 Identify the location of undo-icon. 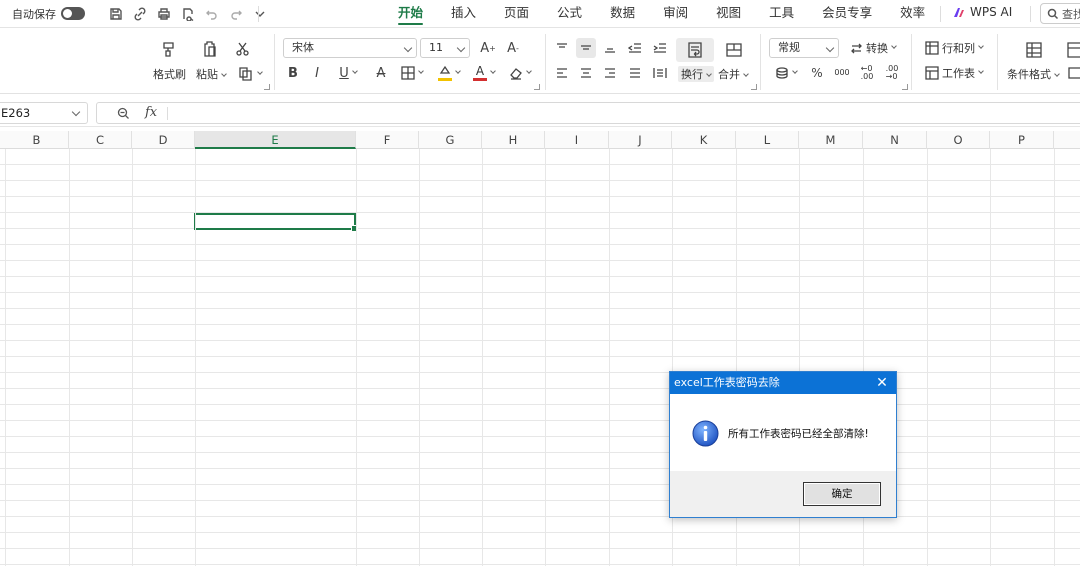
(212, 14).